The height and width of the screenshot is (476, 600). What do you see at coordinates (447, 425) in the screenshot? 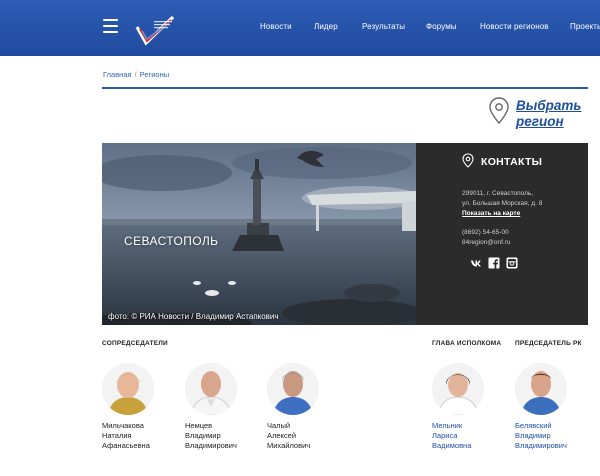
I see `person-last-name: Мельник` at bounding box center [447, 425].